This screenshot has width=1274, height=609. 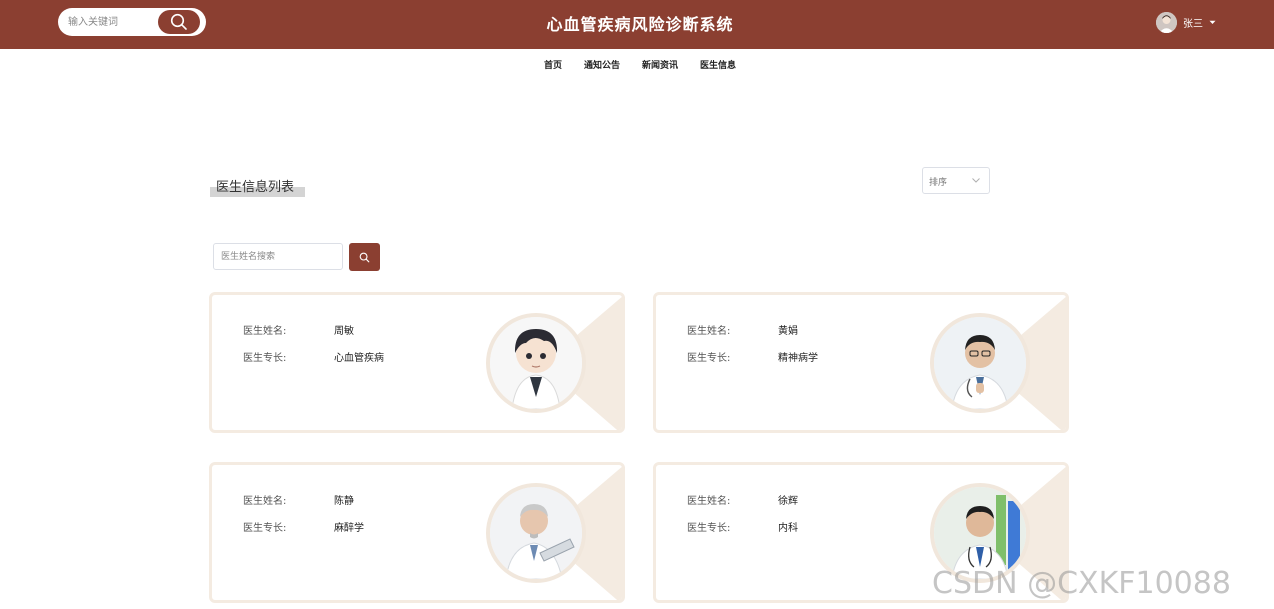 What do you see at coordinates (861, 362) in the screenshot?
I see `doctor-card: 医生姓名: 黄娟 医生专长: 精神病学` at bounding box center [861, 362].